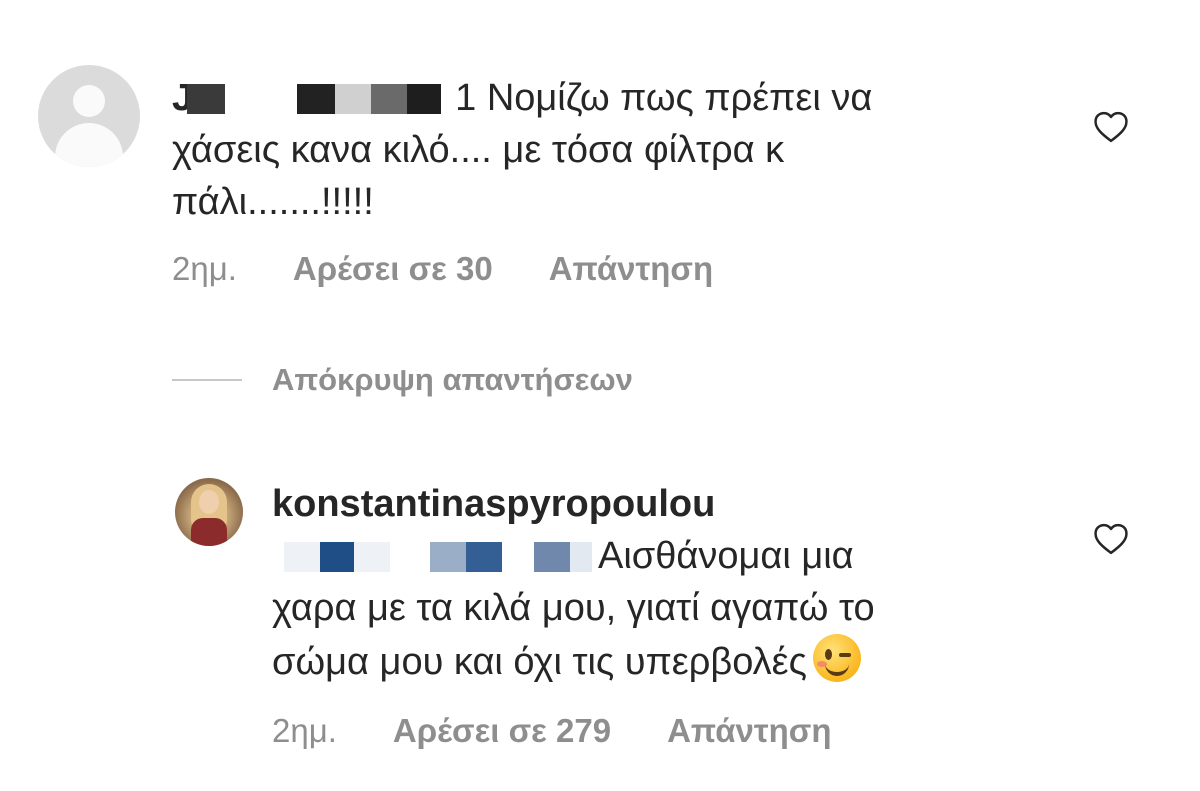 This screenshot has width=1200, height=791. Describe the element at coordinates (493, 504) in the screenshot. I see `comment-2-username: konstantinaspyropoulou` at that location.